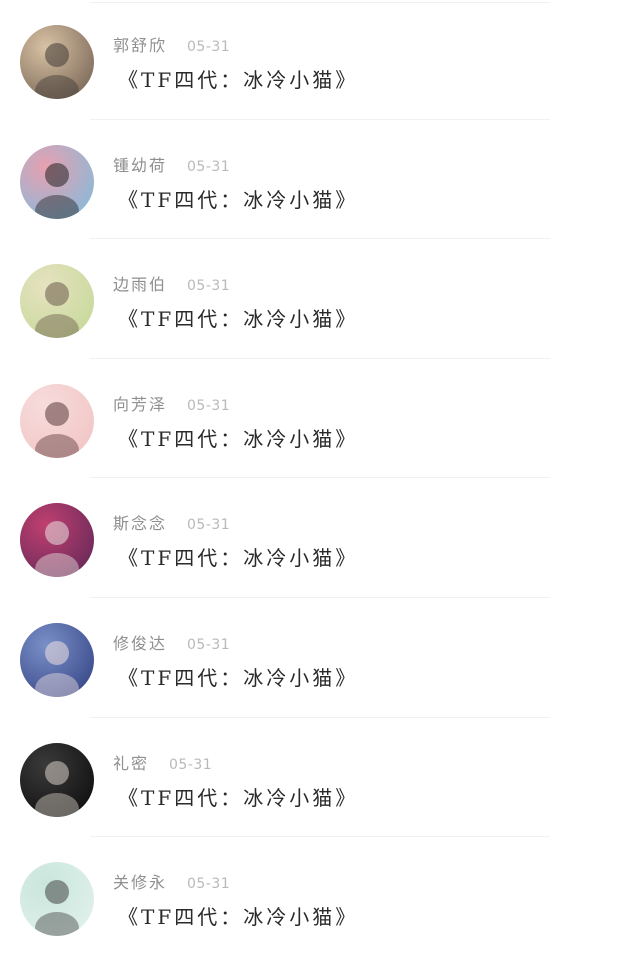  Describe the element at coordinates (171, 44) in the screenshot. I see `comment-meta: 郭舒欣 05-31` at that location.